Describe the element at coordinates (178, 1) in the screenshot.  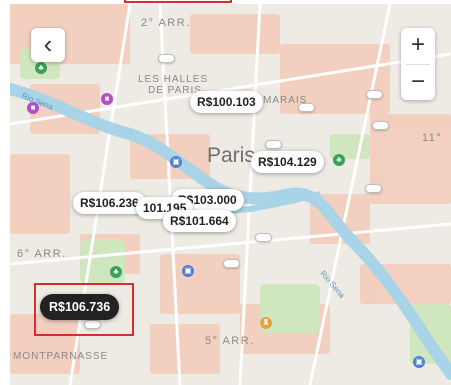
I see `top-selection-outline` at that location.